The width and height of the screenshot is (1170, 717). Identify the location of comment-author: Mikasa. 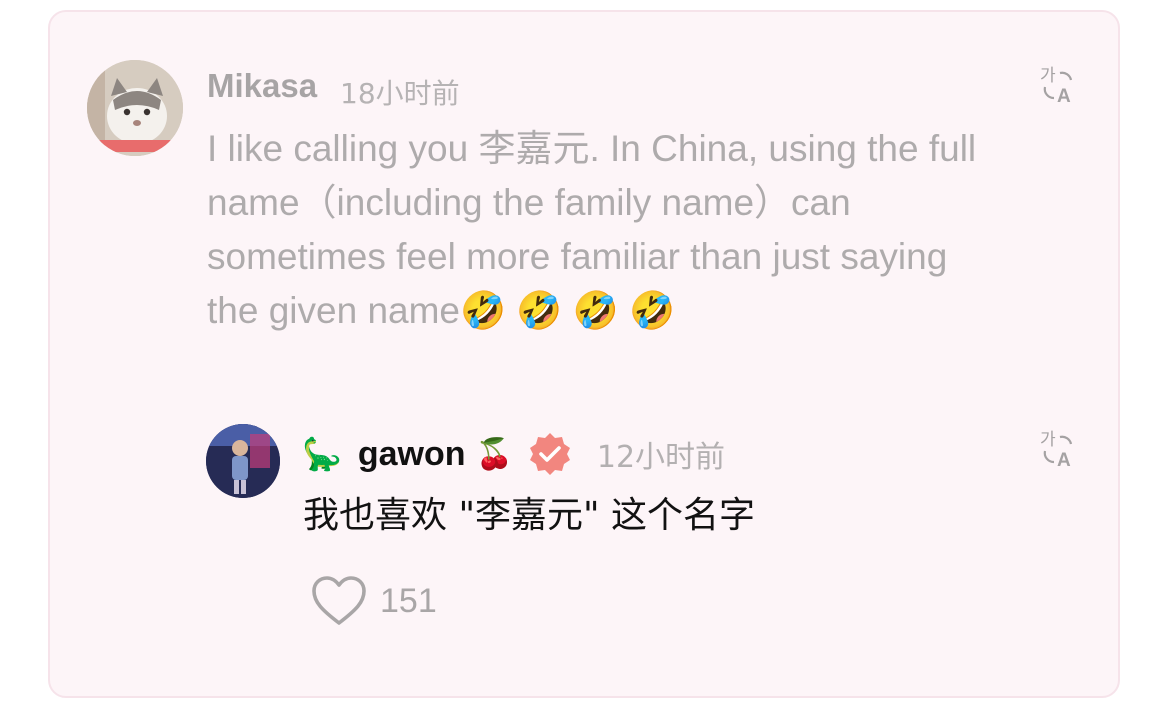
(262, 86).